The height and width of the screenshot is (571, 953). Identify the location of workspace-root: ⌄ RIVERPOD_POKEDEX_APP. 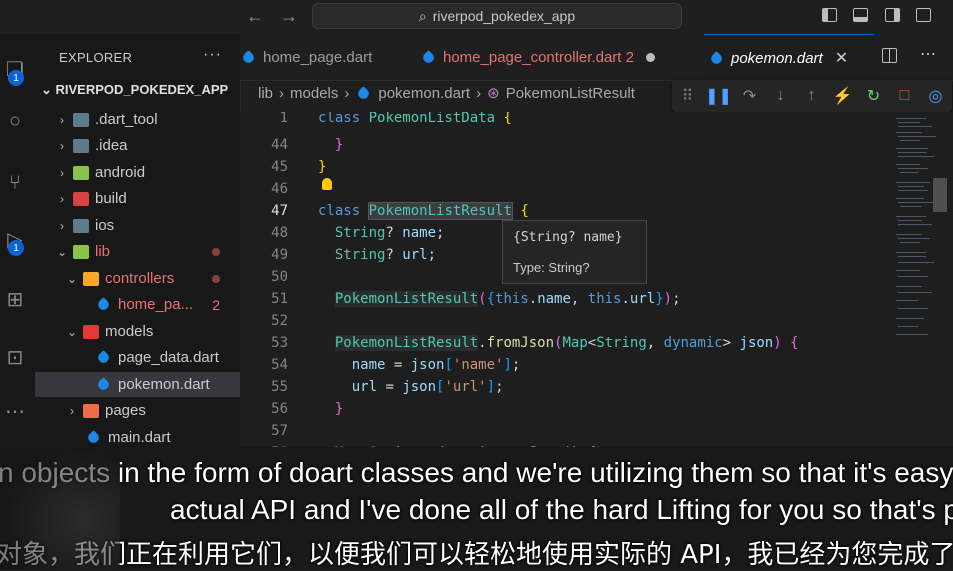
(134, 90).